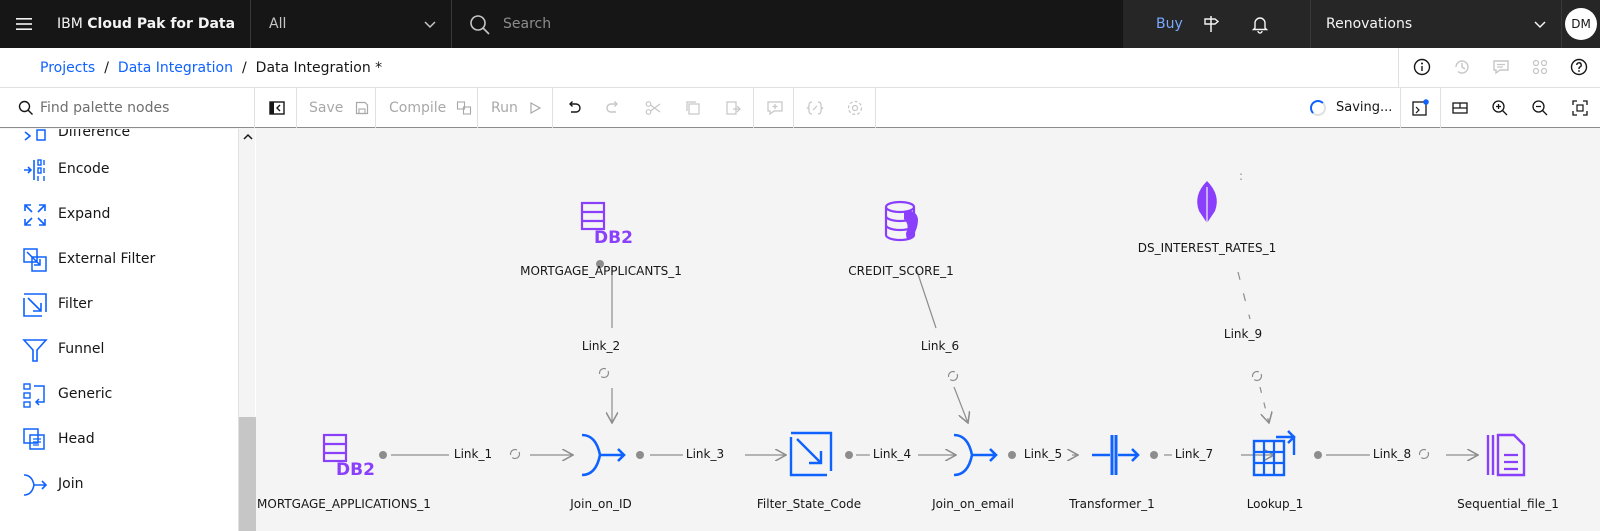  I want to click on link-label: Link_1, so click(473, 454).